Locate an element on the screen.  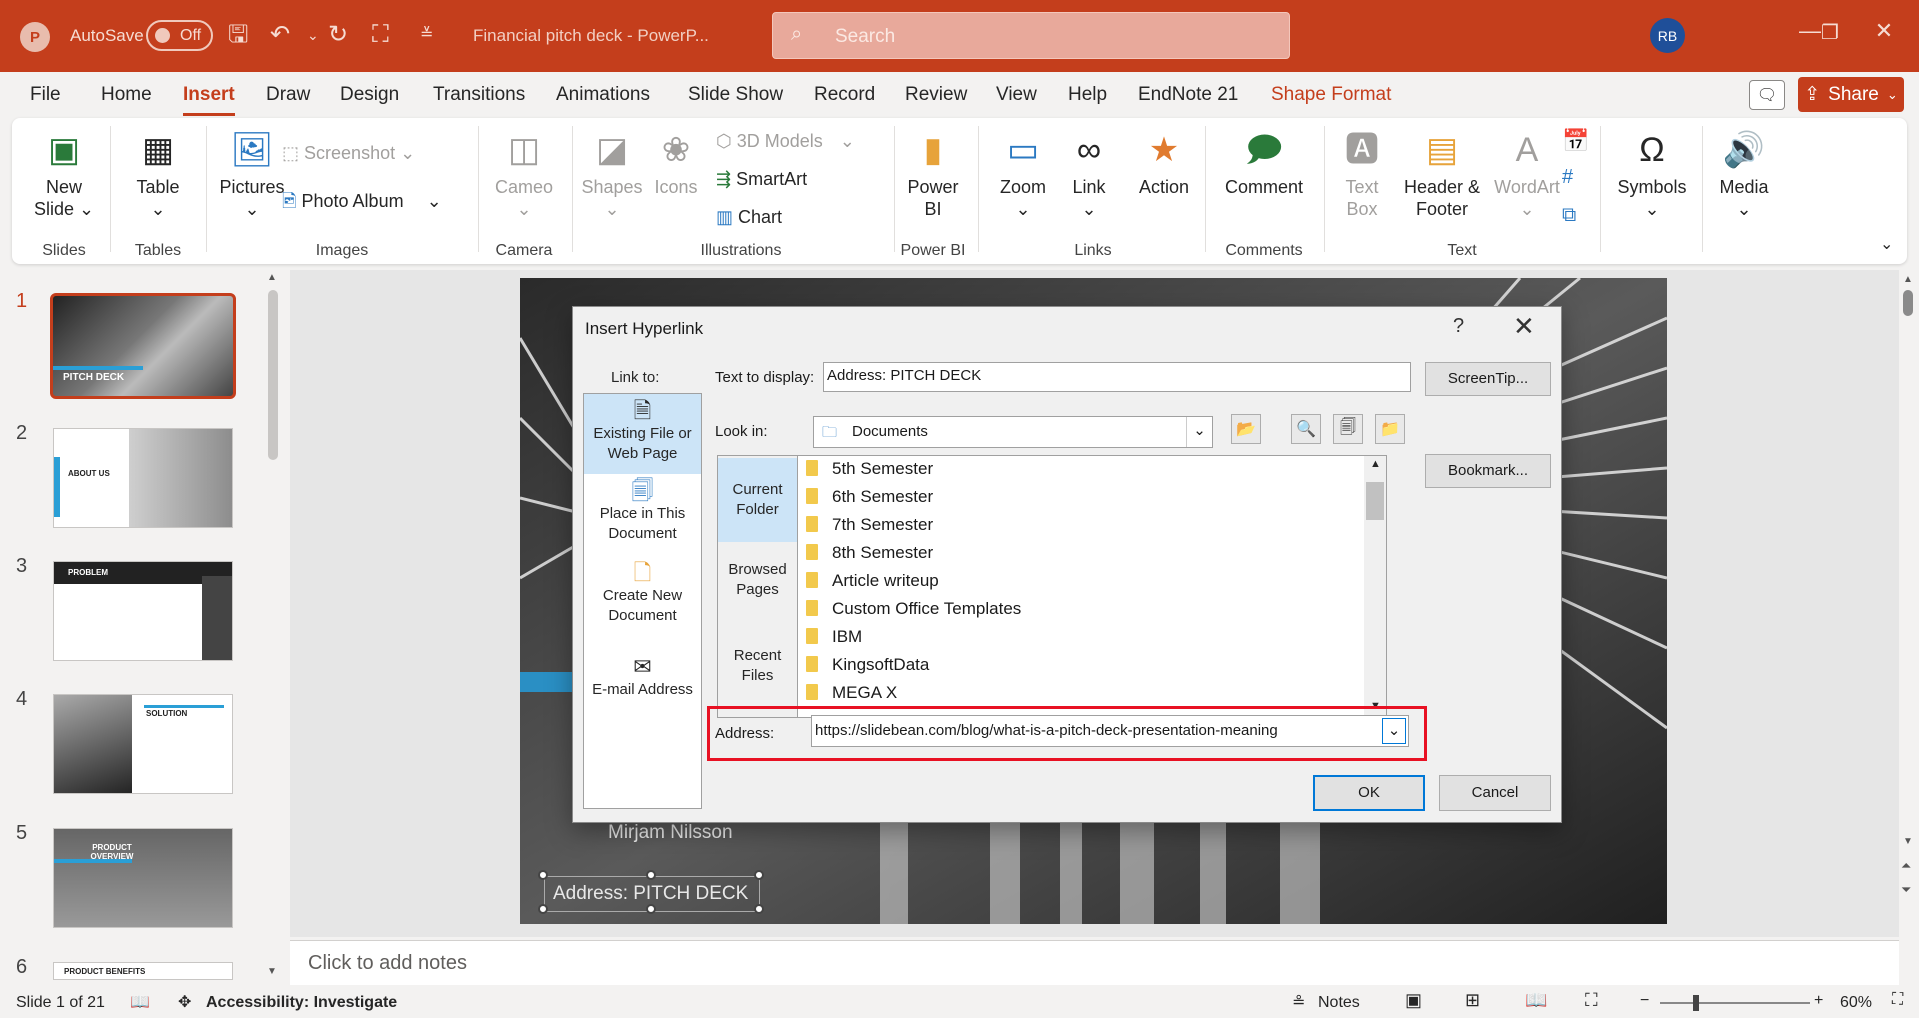
link-button: ∞ Link ⌄ is located at coordinates (1089, 175).